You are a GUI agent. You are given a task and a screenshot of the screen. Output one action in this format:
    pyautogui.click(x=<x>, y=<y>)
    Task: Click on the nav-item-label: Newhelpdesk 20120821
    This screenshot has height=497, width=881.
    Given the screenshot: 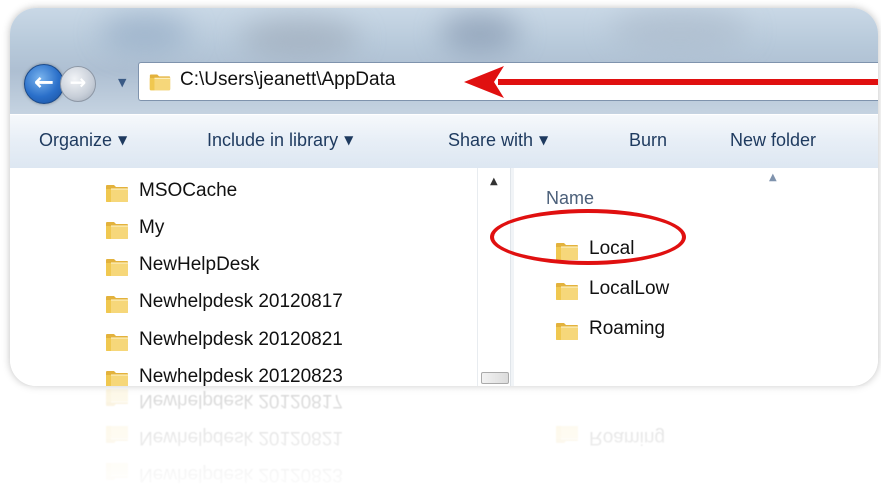 What is the action you would take?
    pyautogui.click(x=241, y=339)
    